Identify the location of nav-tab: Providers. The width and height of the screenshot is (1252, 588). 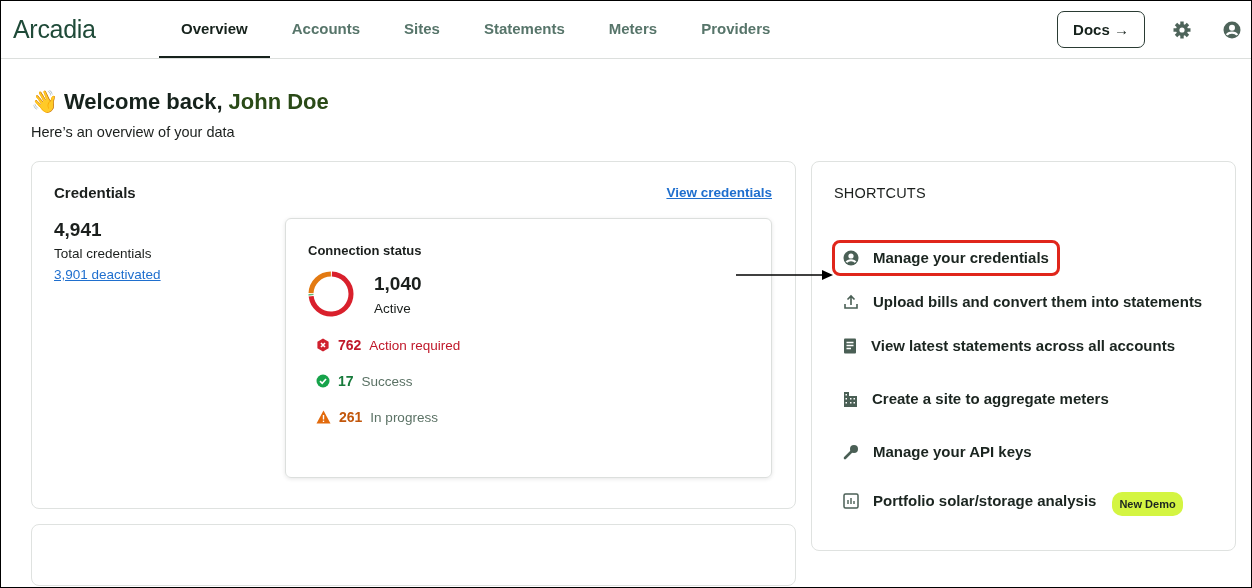
(736, 29).